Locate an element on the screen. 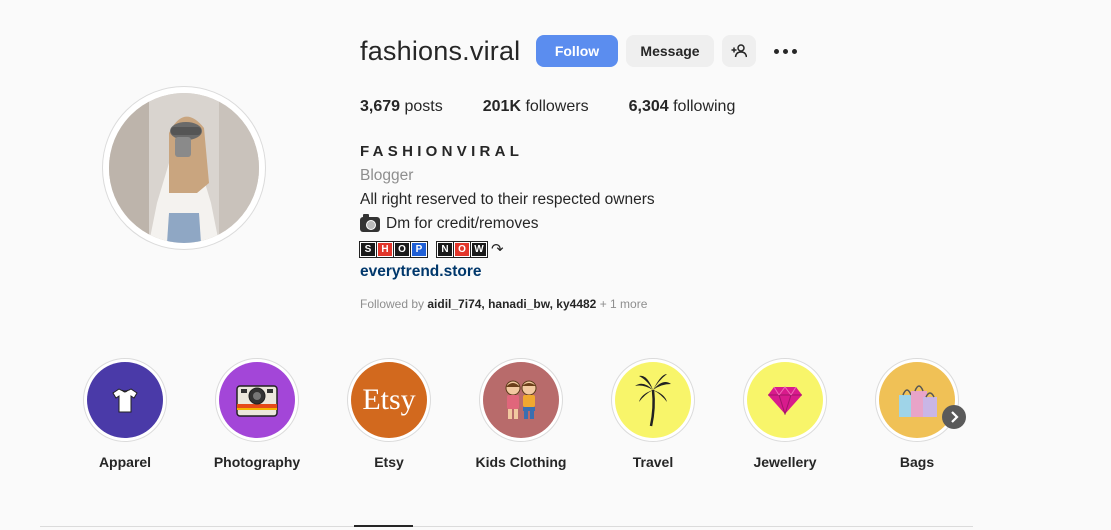 Image resolution: width=1111 pixels, height=530 pixels. gem-icon is located at coordinates (785, 400).